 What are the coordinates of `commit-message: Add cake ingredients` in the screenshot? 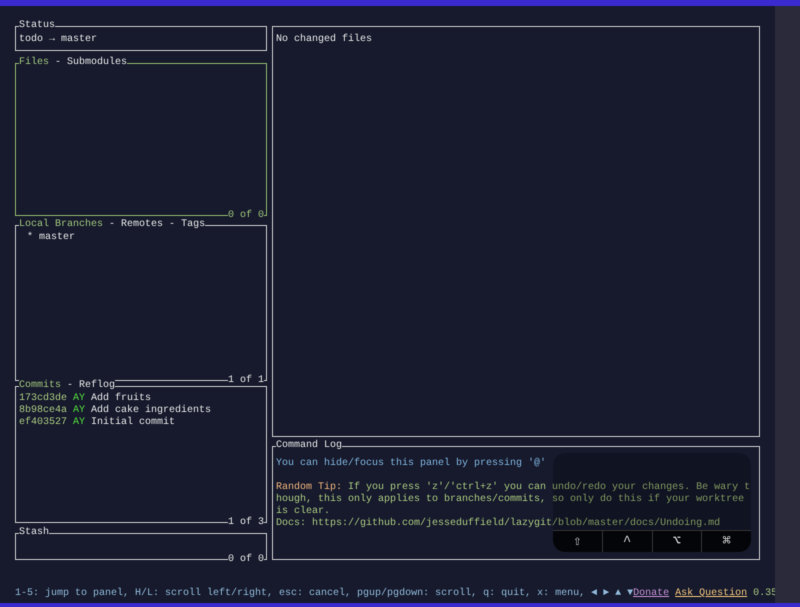 It's located at (151, 411).